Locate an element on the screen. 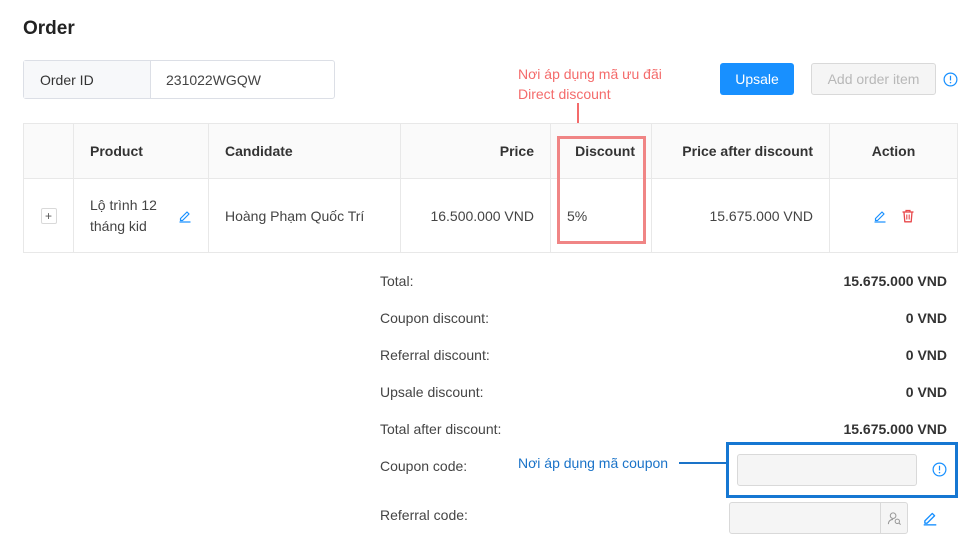 The width and height of the screenshot is (974, 560). direct-discount-annotation-line2: Direct discount is located at coordinates (564, 94).